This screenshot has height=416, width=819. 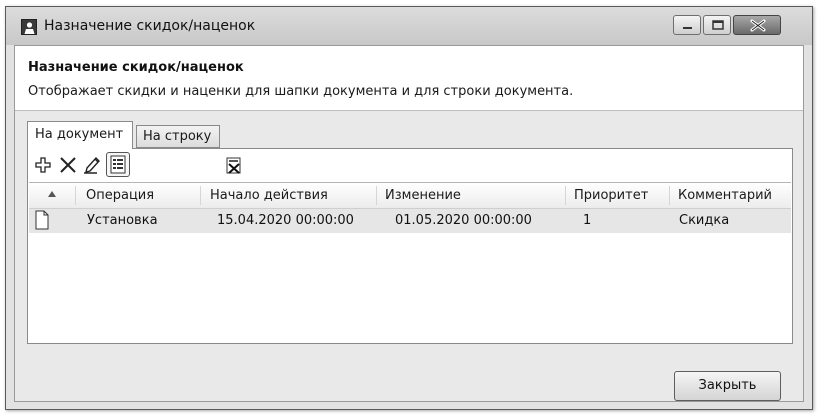 What do you see at coordinates (80, 135) in the screenshot?
I see `tab-document: На документ` at bounding box center [80, 135].